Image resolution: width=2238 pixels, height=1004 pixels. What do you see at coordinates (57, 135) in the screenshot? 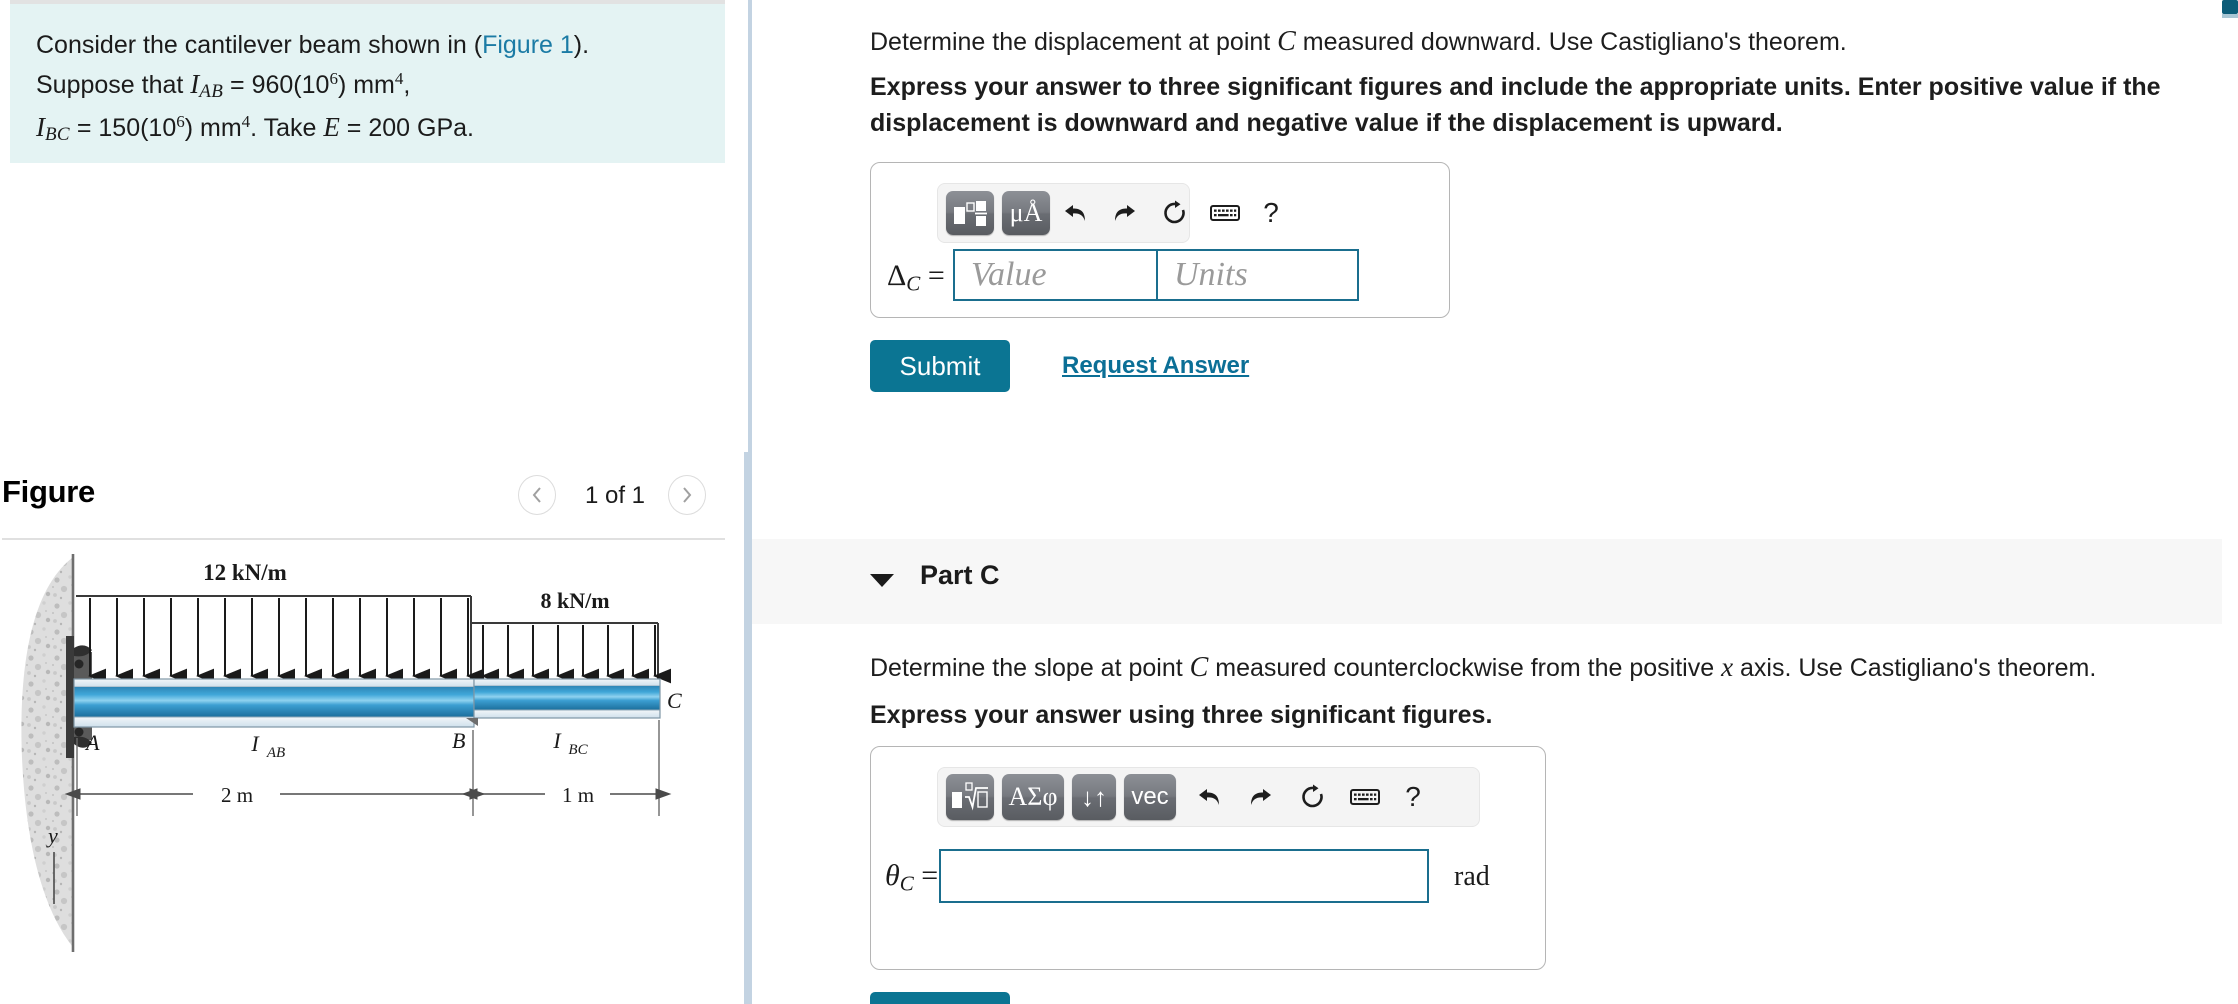
I see `subscript-BC: BC` at bounding box center [57, 135].